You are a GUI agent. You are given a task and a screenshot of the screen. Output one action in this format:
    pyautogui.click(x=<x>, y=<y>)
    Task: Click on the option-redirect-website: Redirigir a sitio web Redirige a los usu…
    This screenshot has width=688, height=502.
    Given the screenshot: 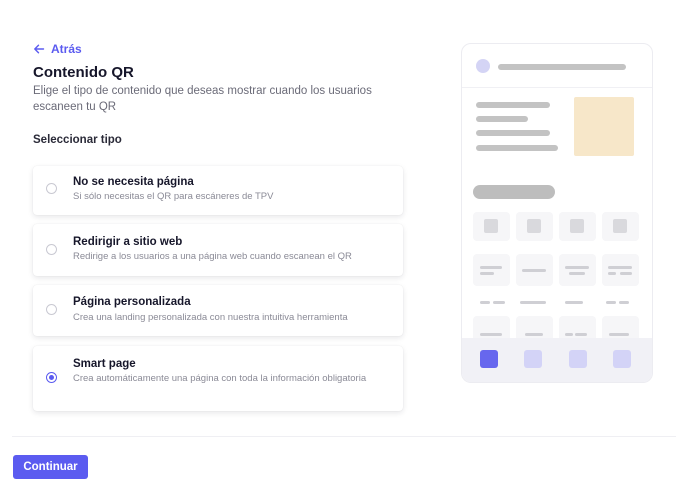 What is the action you would take?
    pyautogui.click(x=218, y=250)
    